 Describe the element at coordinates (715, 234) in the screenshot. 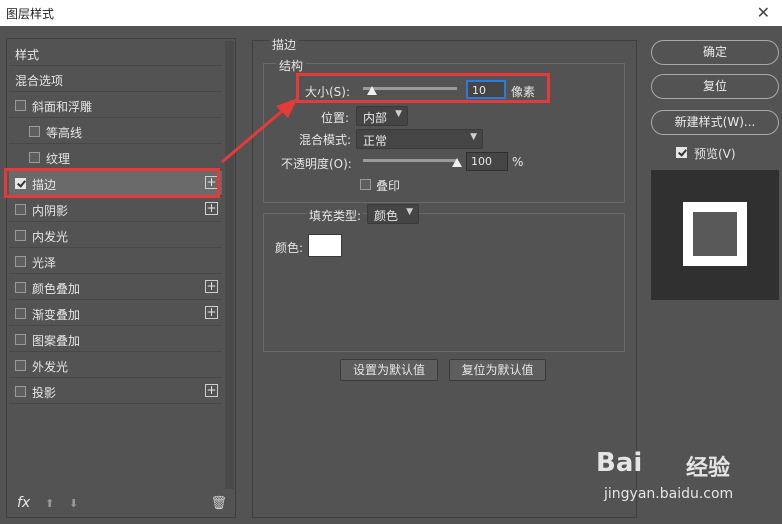

I see `preview-fill` at that location.